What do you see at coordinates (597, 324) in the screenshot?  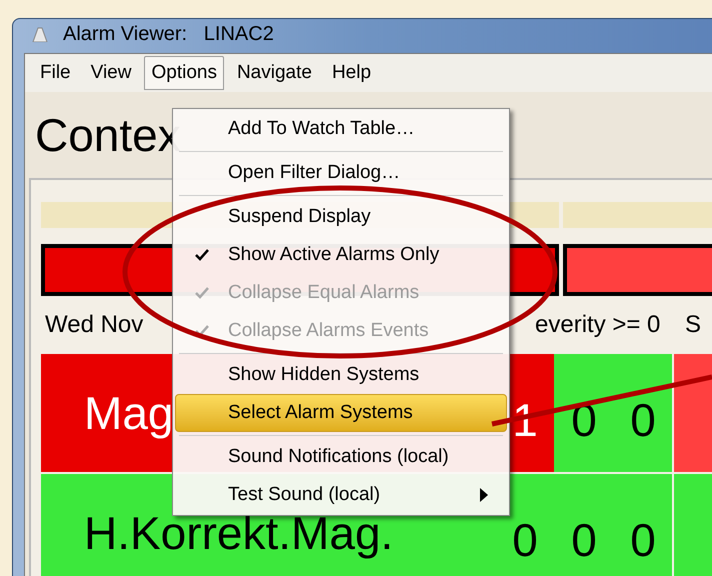 I see `severity-filter-text: everity >= 0` at bounding box center [597, 324].